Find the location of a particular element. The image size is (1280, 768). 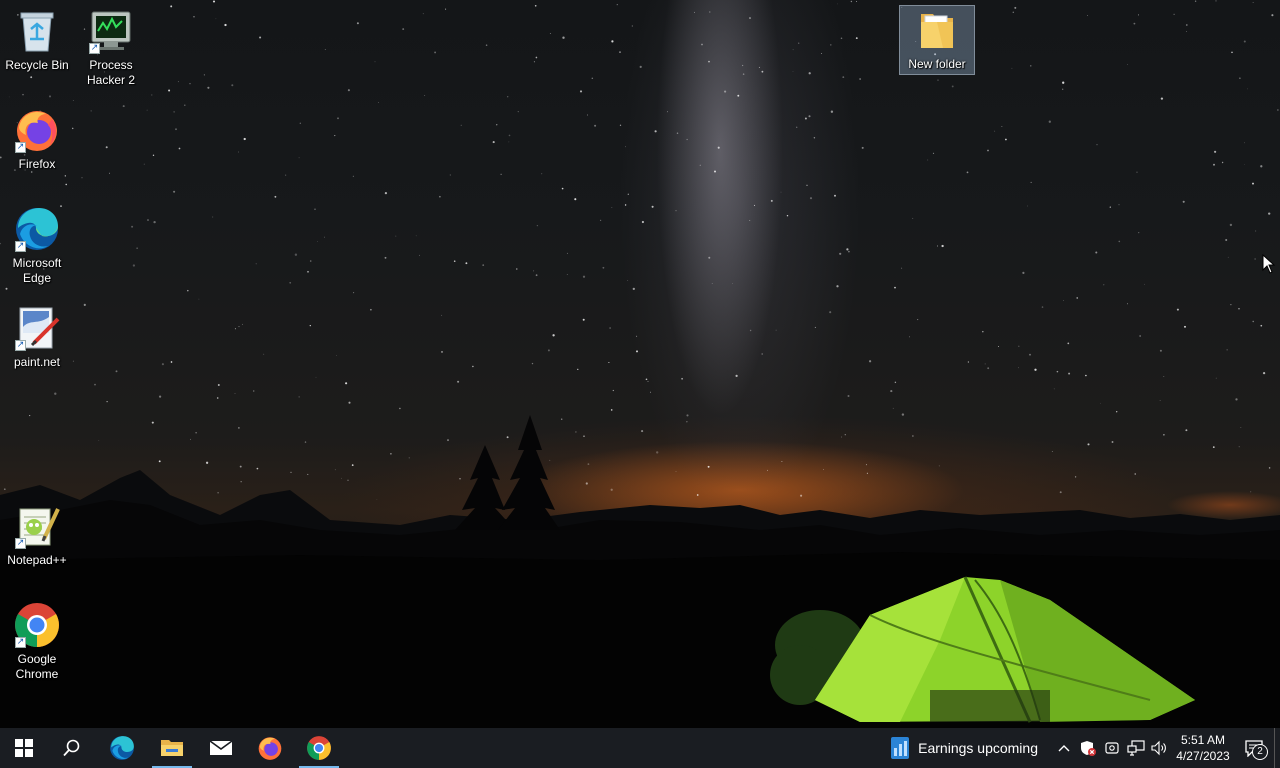

desktop-icon-process-hacker: ↗ Process Hacker 2 is located at coordinates (111, 47).